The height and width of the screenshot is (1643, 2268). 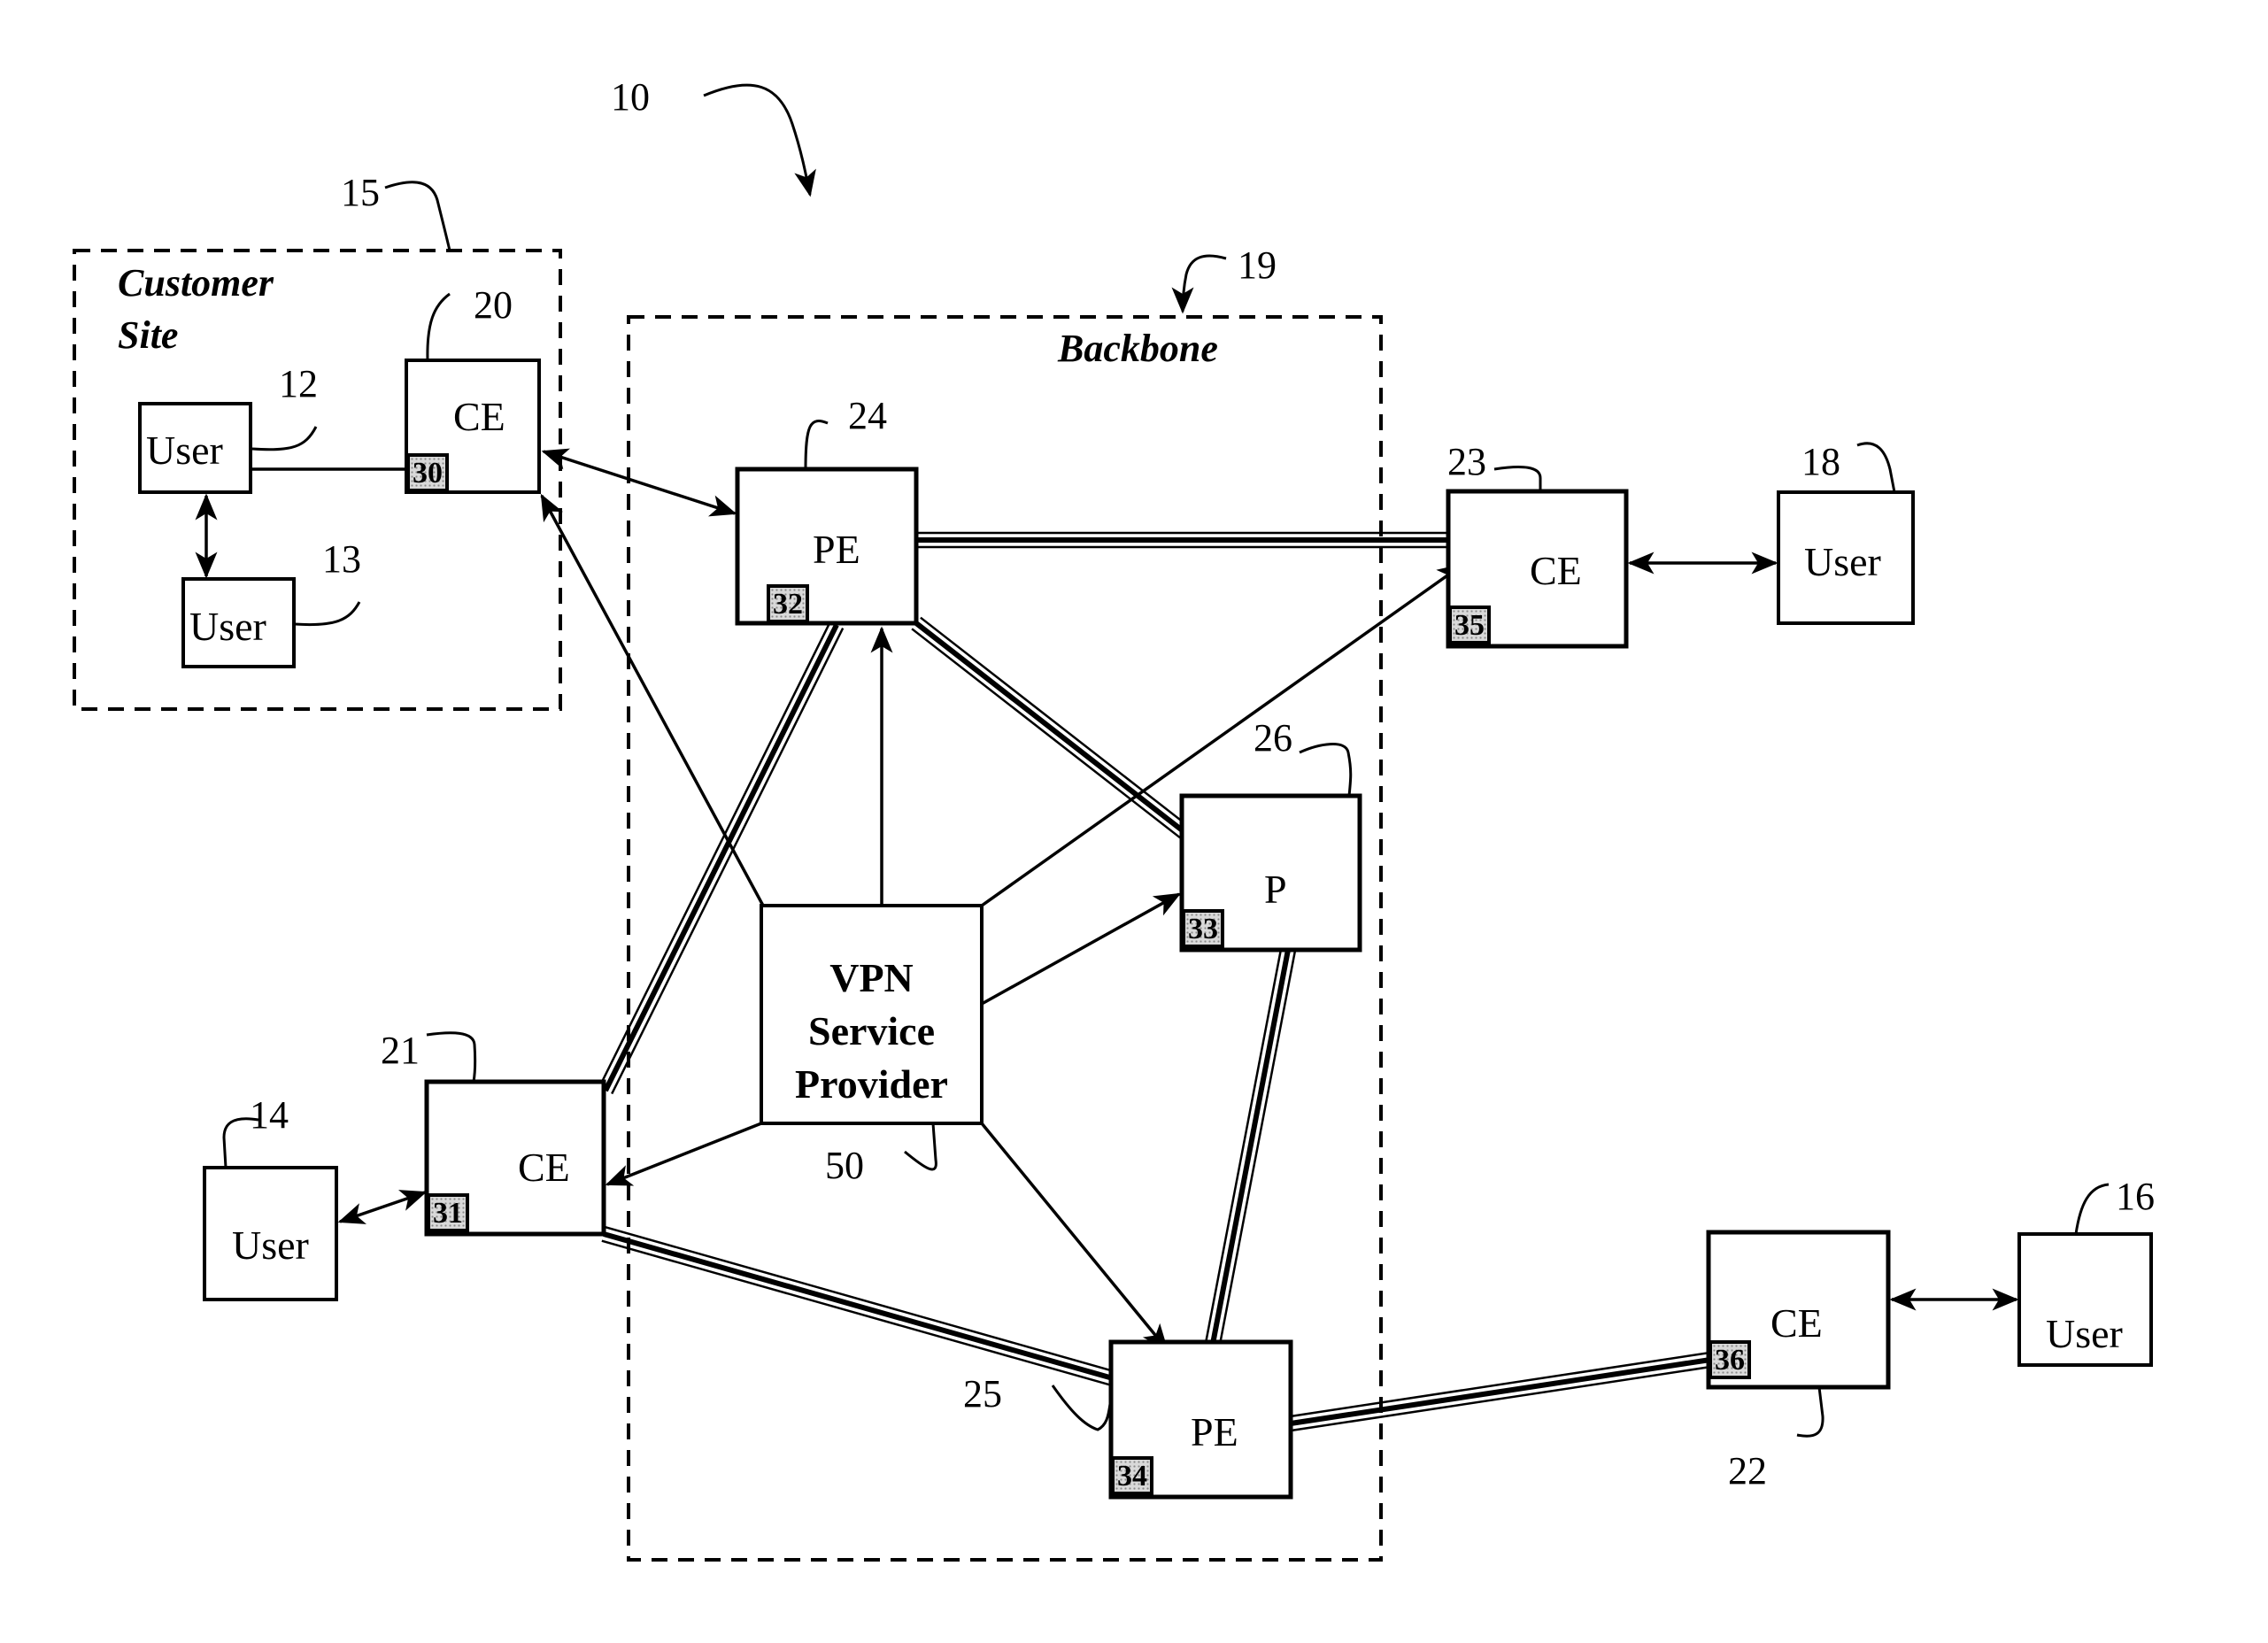 What do you see at coordinates (1730, 1359) in the screenshot?
I see `ce22-tag: 36` at bounding box center [1730, 1359].